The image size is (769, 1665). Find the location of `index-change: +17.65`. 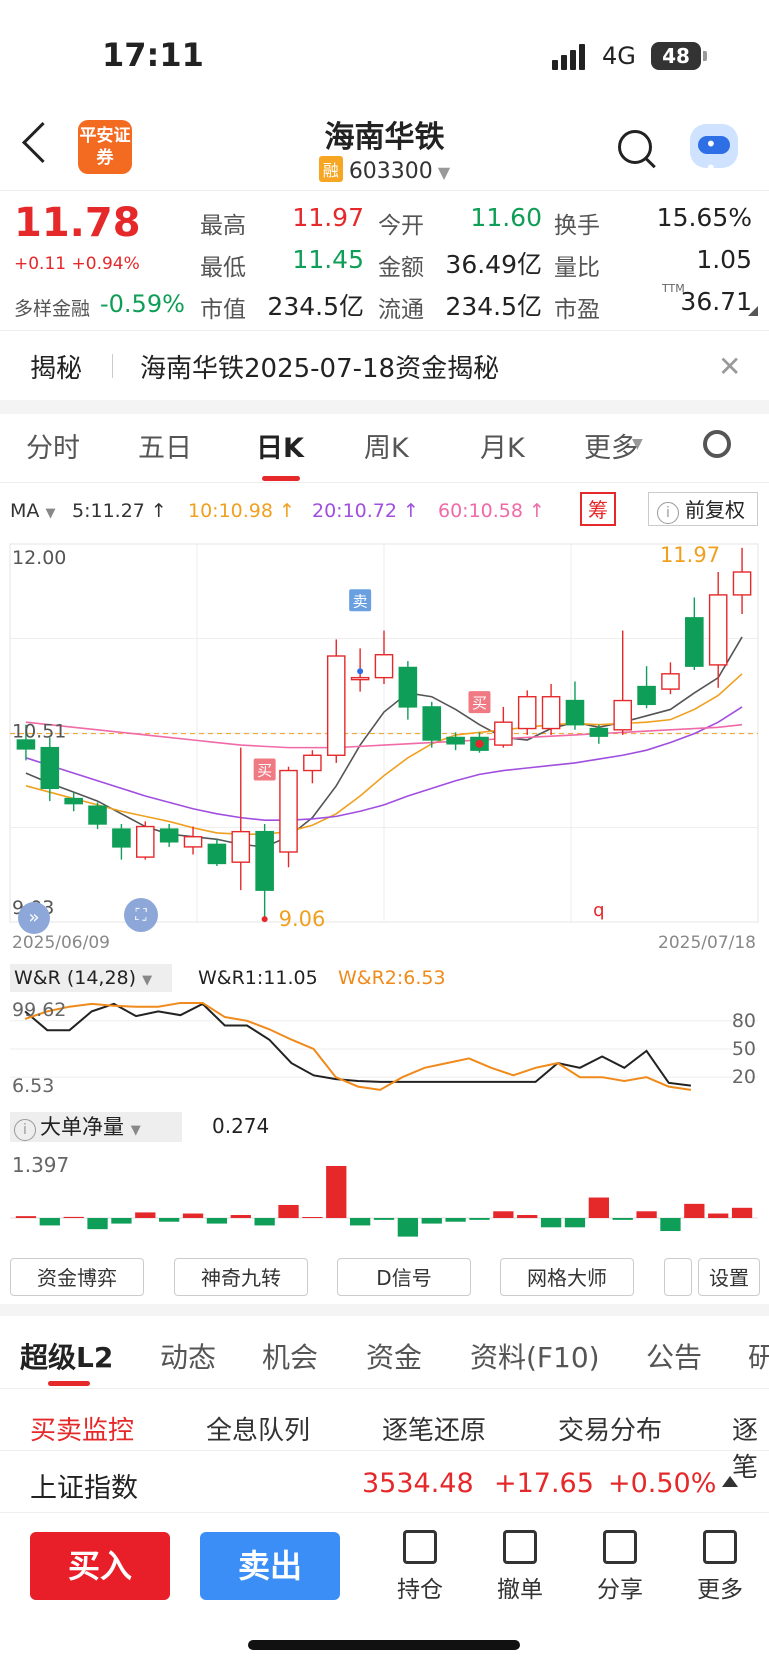

index-change: +17.65 is located at coordinates (544, 1483).